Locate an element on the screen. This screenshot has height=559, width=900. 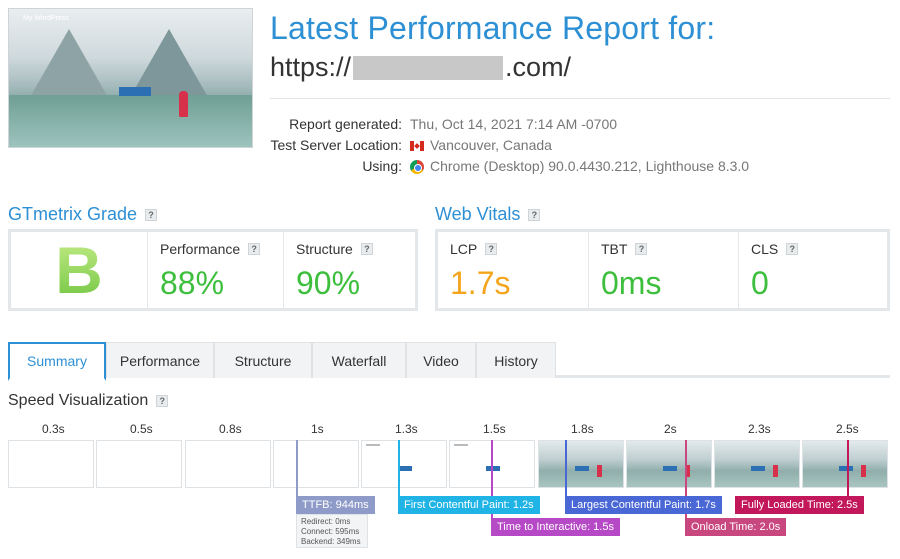
grade-cell: B is located at coordinates (79, 270).